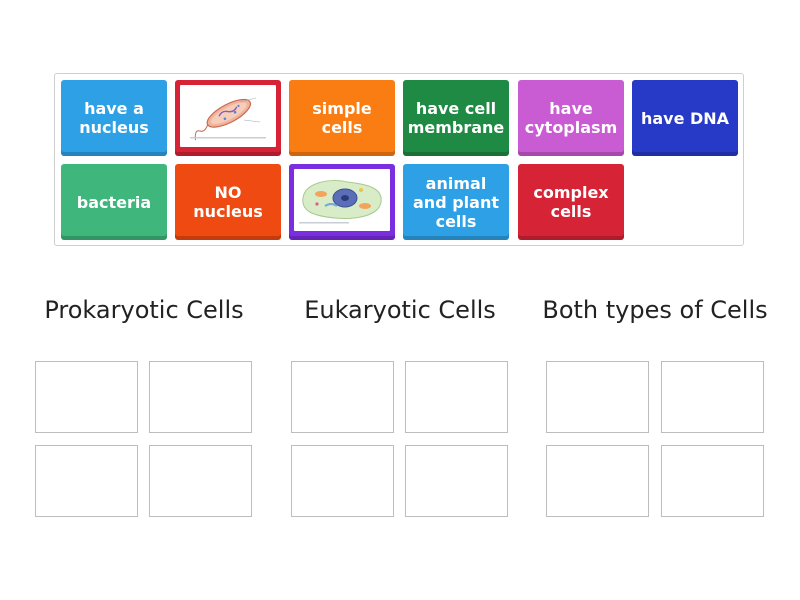  I want to click on tile-have-dna: have DNA, so click(685, 118).